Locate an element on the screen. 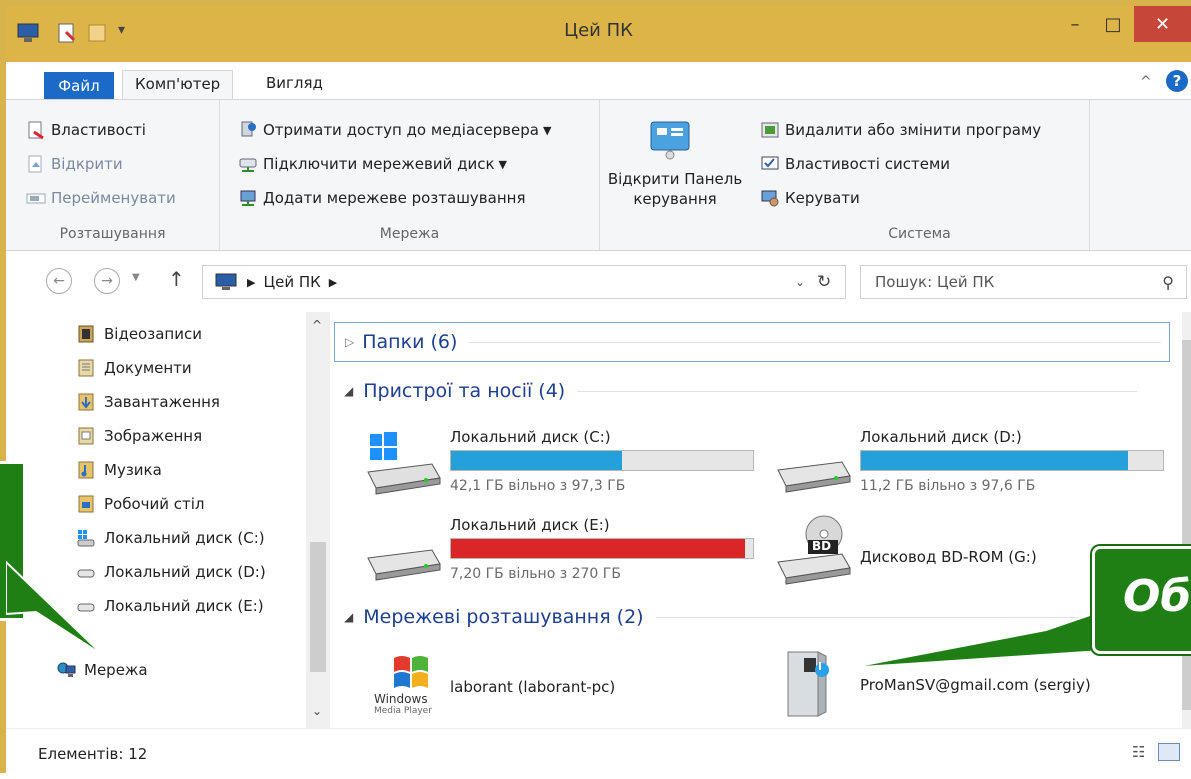 This screenshot has width=1191, height=779. group-system-label: Система is located at coordinates (919, 234).